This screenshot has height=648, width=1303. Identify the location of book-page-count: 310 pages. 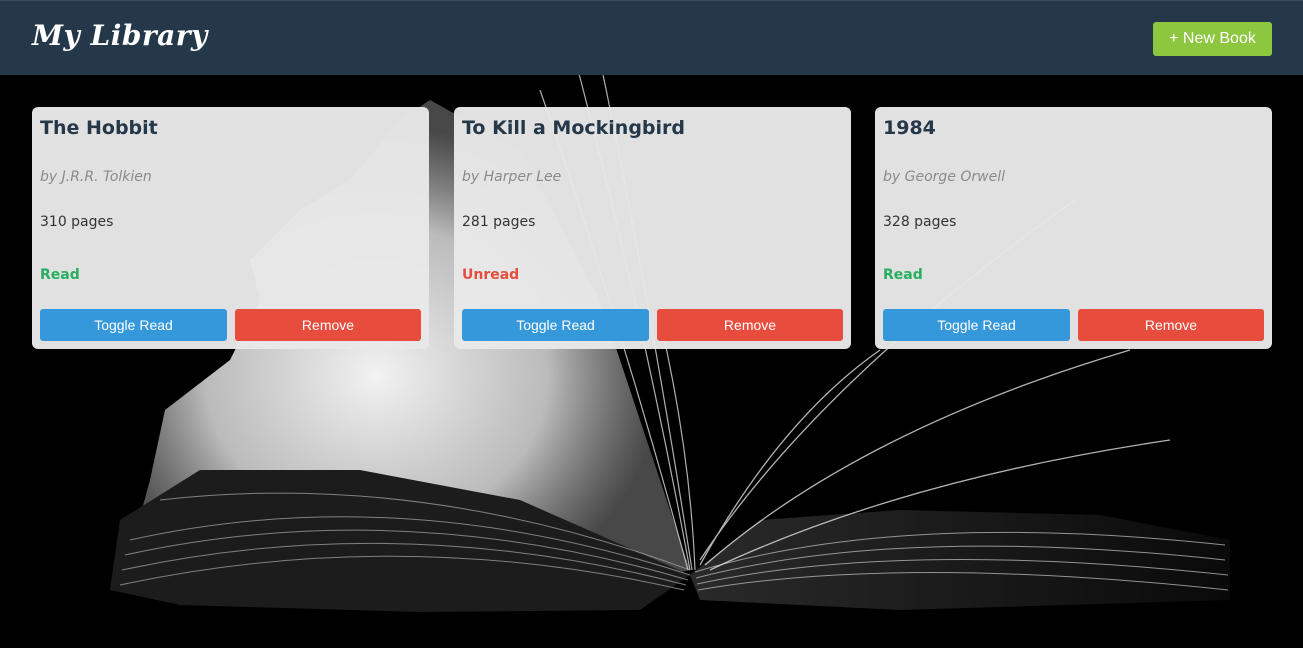
(77, 222).